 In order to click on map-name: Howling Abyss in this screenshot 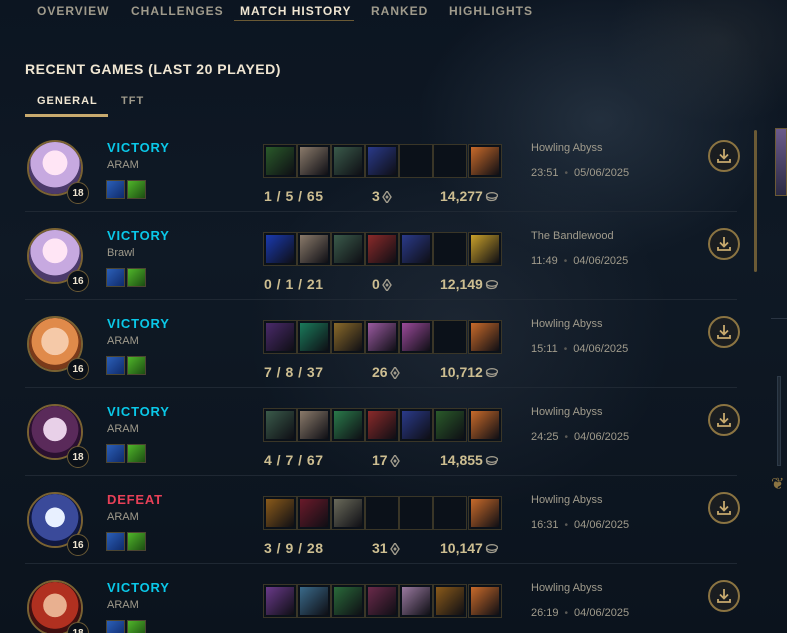, I will do `click(567, 500)`.